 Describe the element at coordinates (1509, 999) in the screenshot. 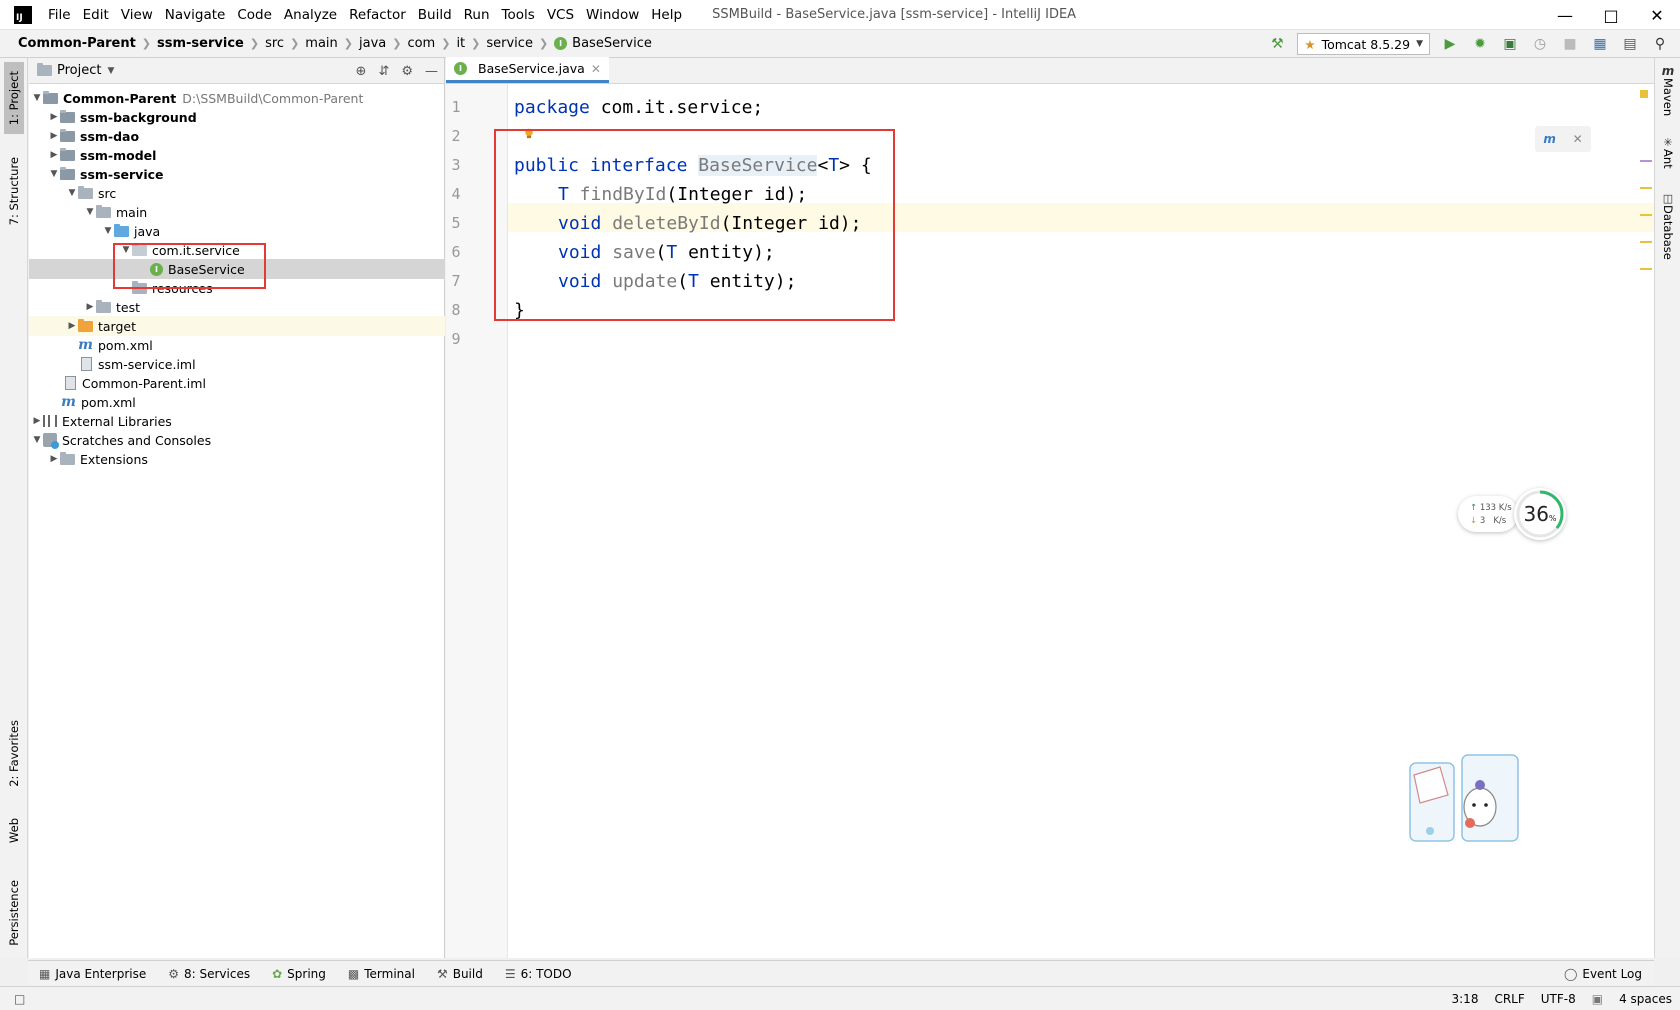

I see `line-separator: CRLF` at that location.